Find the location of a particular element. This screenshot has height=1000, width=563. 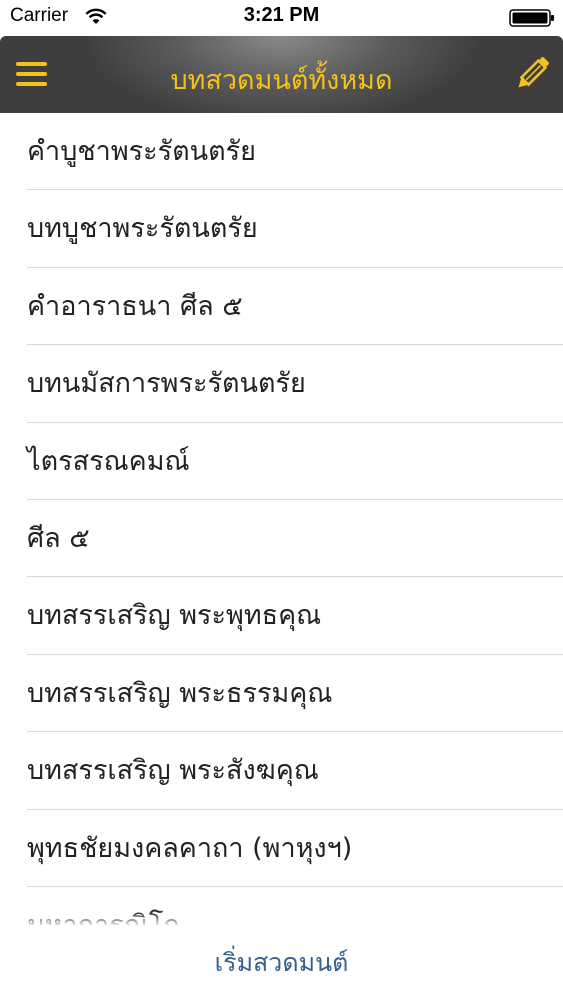

list-item: ไตรสรณคมณ์ is located at coordinates (281, 462).